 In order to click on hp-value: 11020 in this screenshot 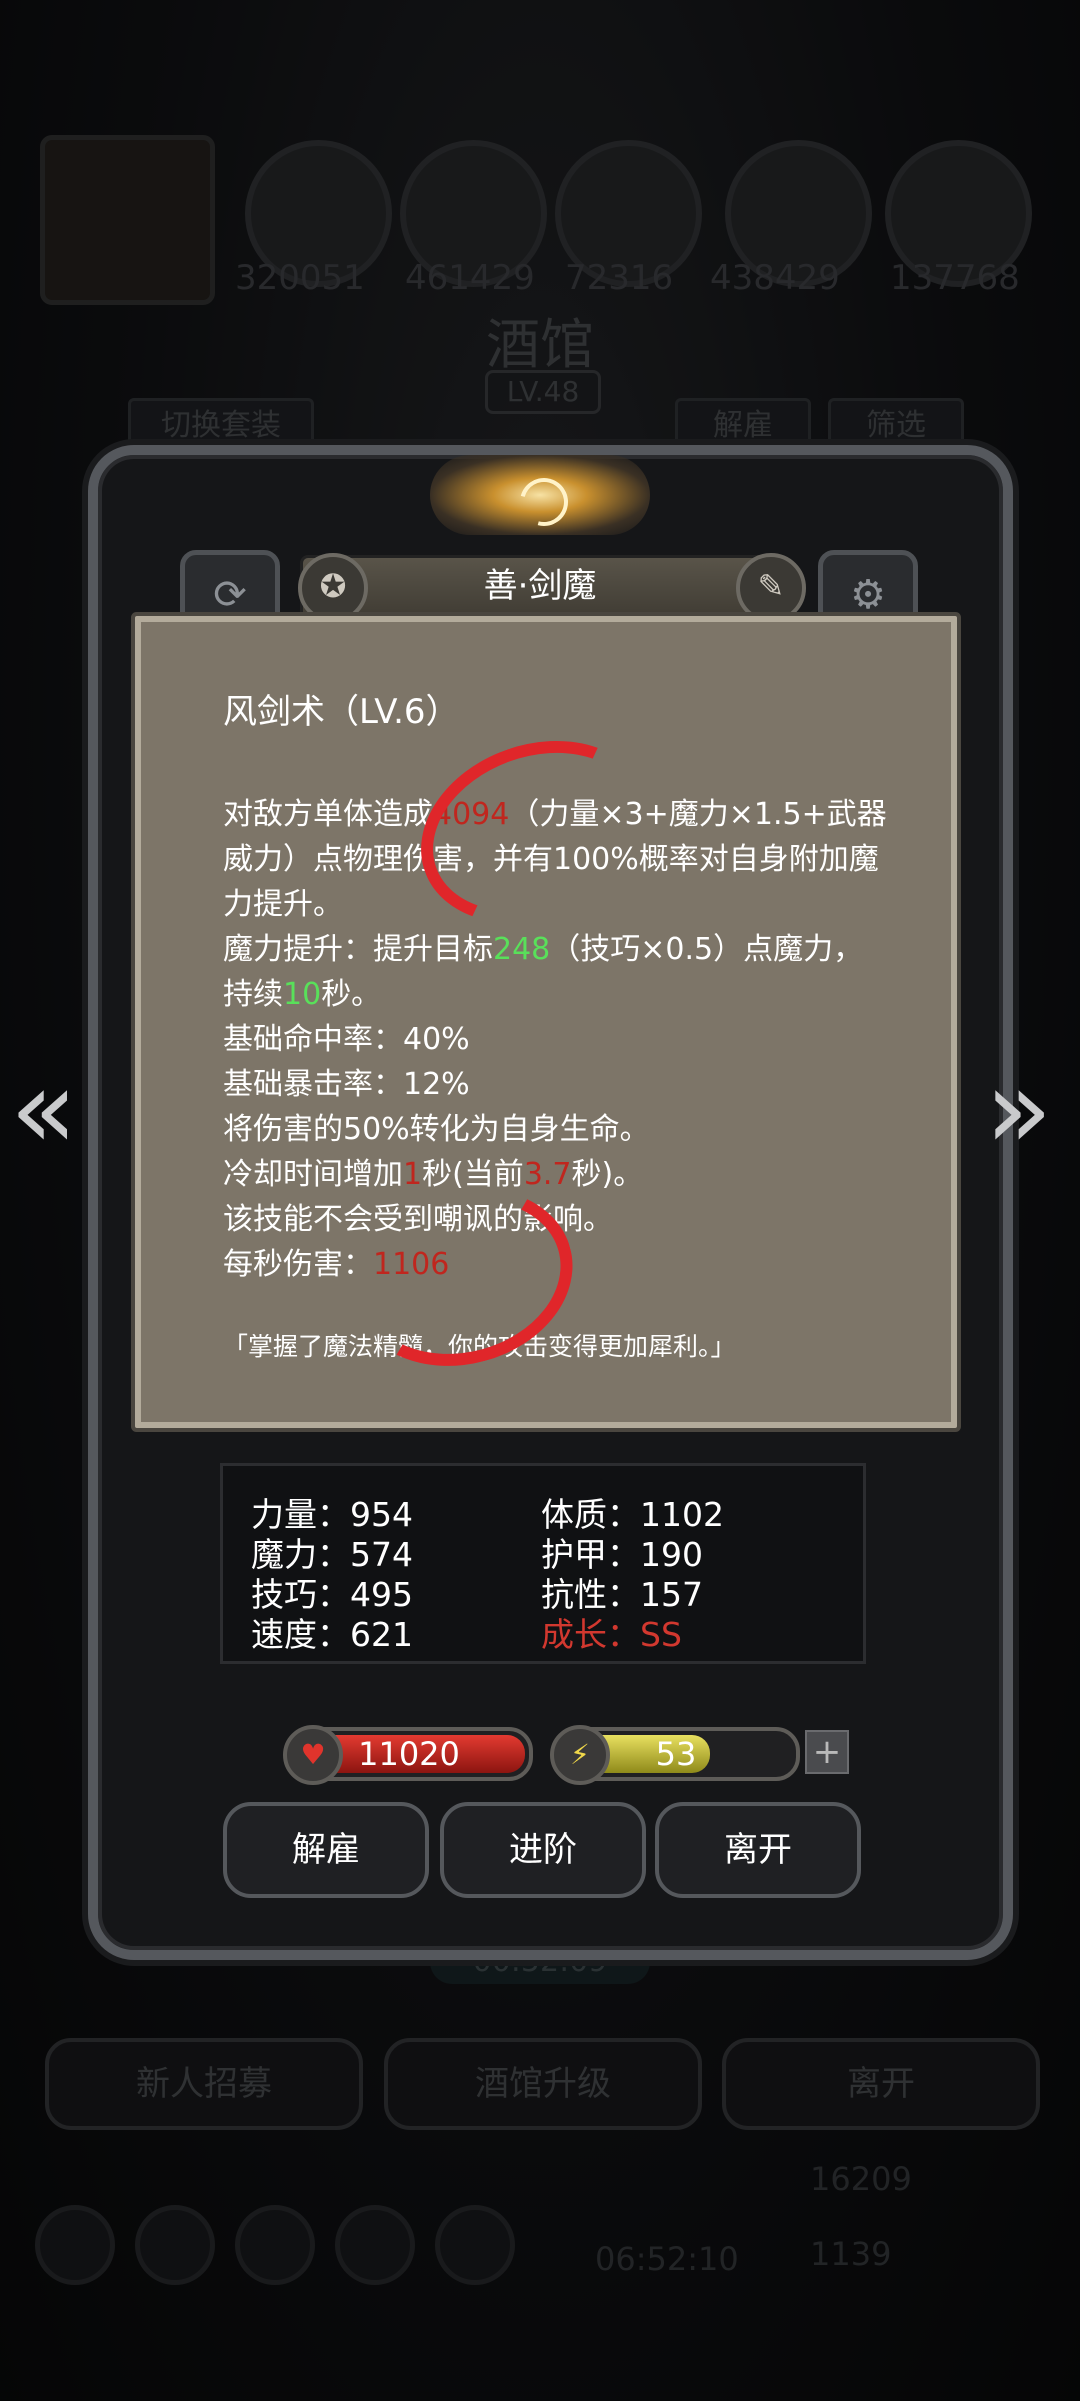, I will do `click(409, 1754)`.